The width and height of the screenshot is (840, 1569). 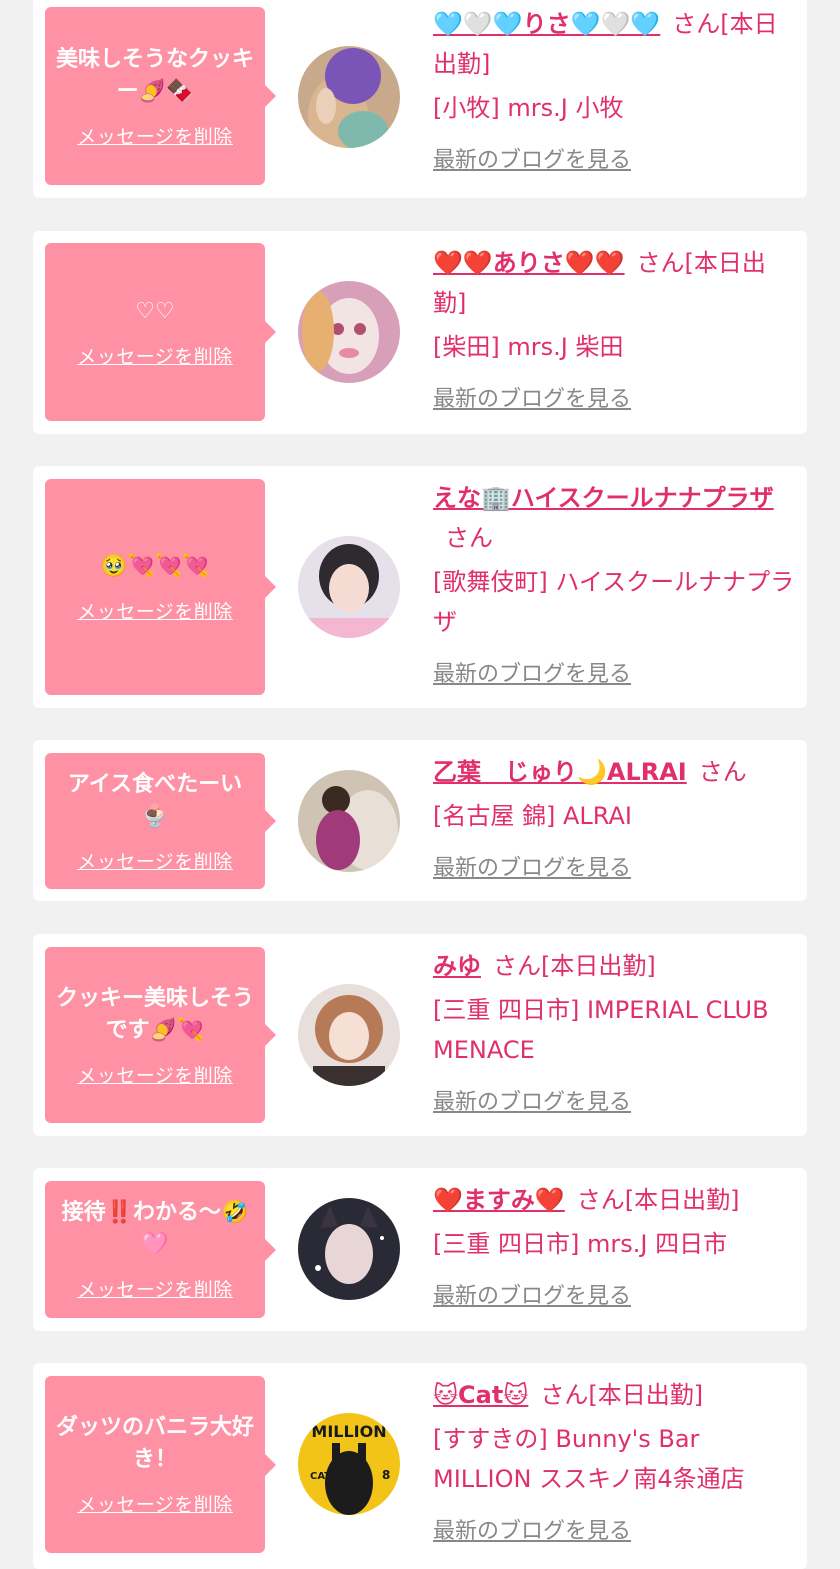 I want to click on cast-name-link: 🐱Cat🐱, so click(x=480, y=1395).